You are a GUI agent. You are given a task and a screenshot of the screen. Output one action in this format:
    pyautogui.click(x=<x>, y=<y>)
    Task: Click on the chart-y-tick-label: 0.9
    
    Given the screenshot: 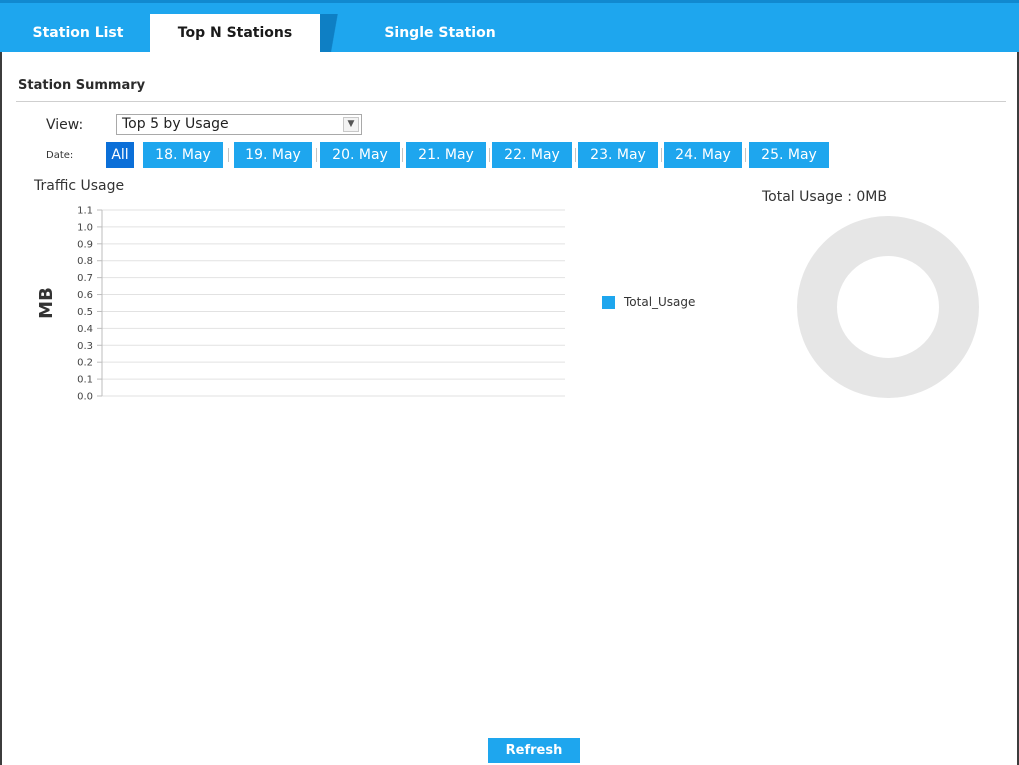 What is the action you would take?
    pyautogui.click(x=85, y=244)
    